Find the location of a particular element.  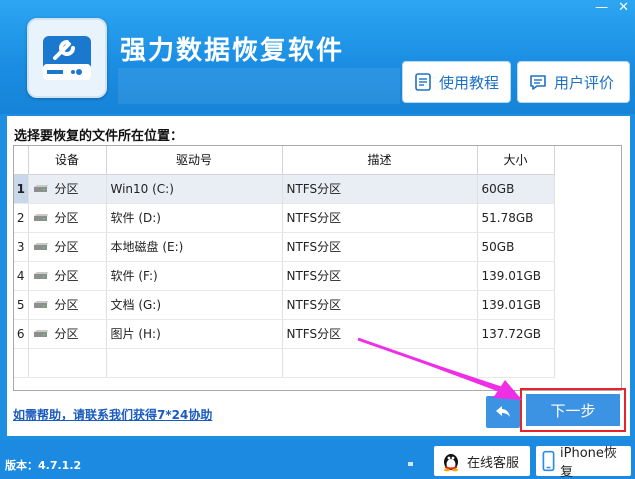

comment-icon is located at coordinates (538, 82).